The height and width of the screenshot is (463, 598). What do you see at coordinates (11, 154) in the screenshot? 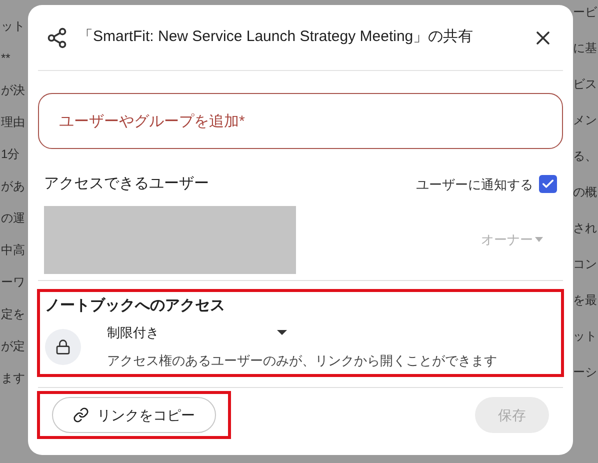
I see `background-text: 1分` at bounding box center [11, 154].